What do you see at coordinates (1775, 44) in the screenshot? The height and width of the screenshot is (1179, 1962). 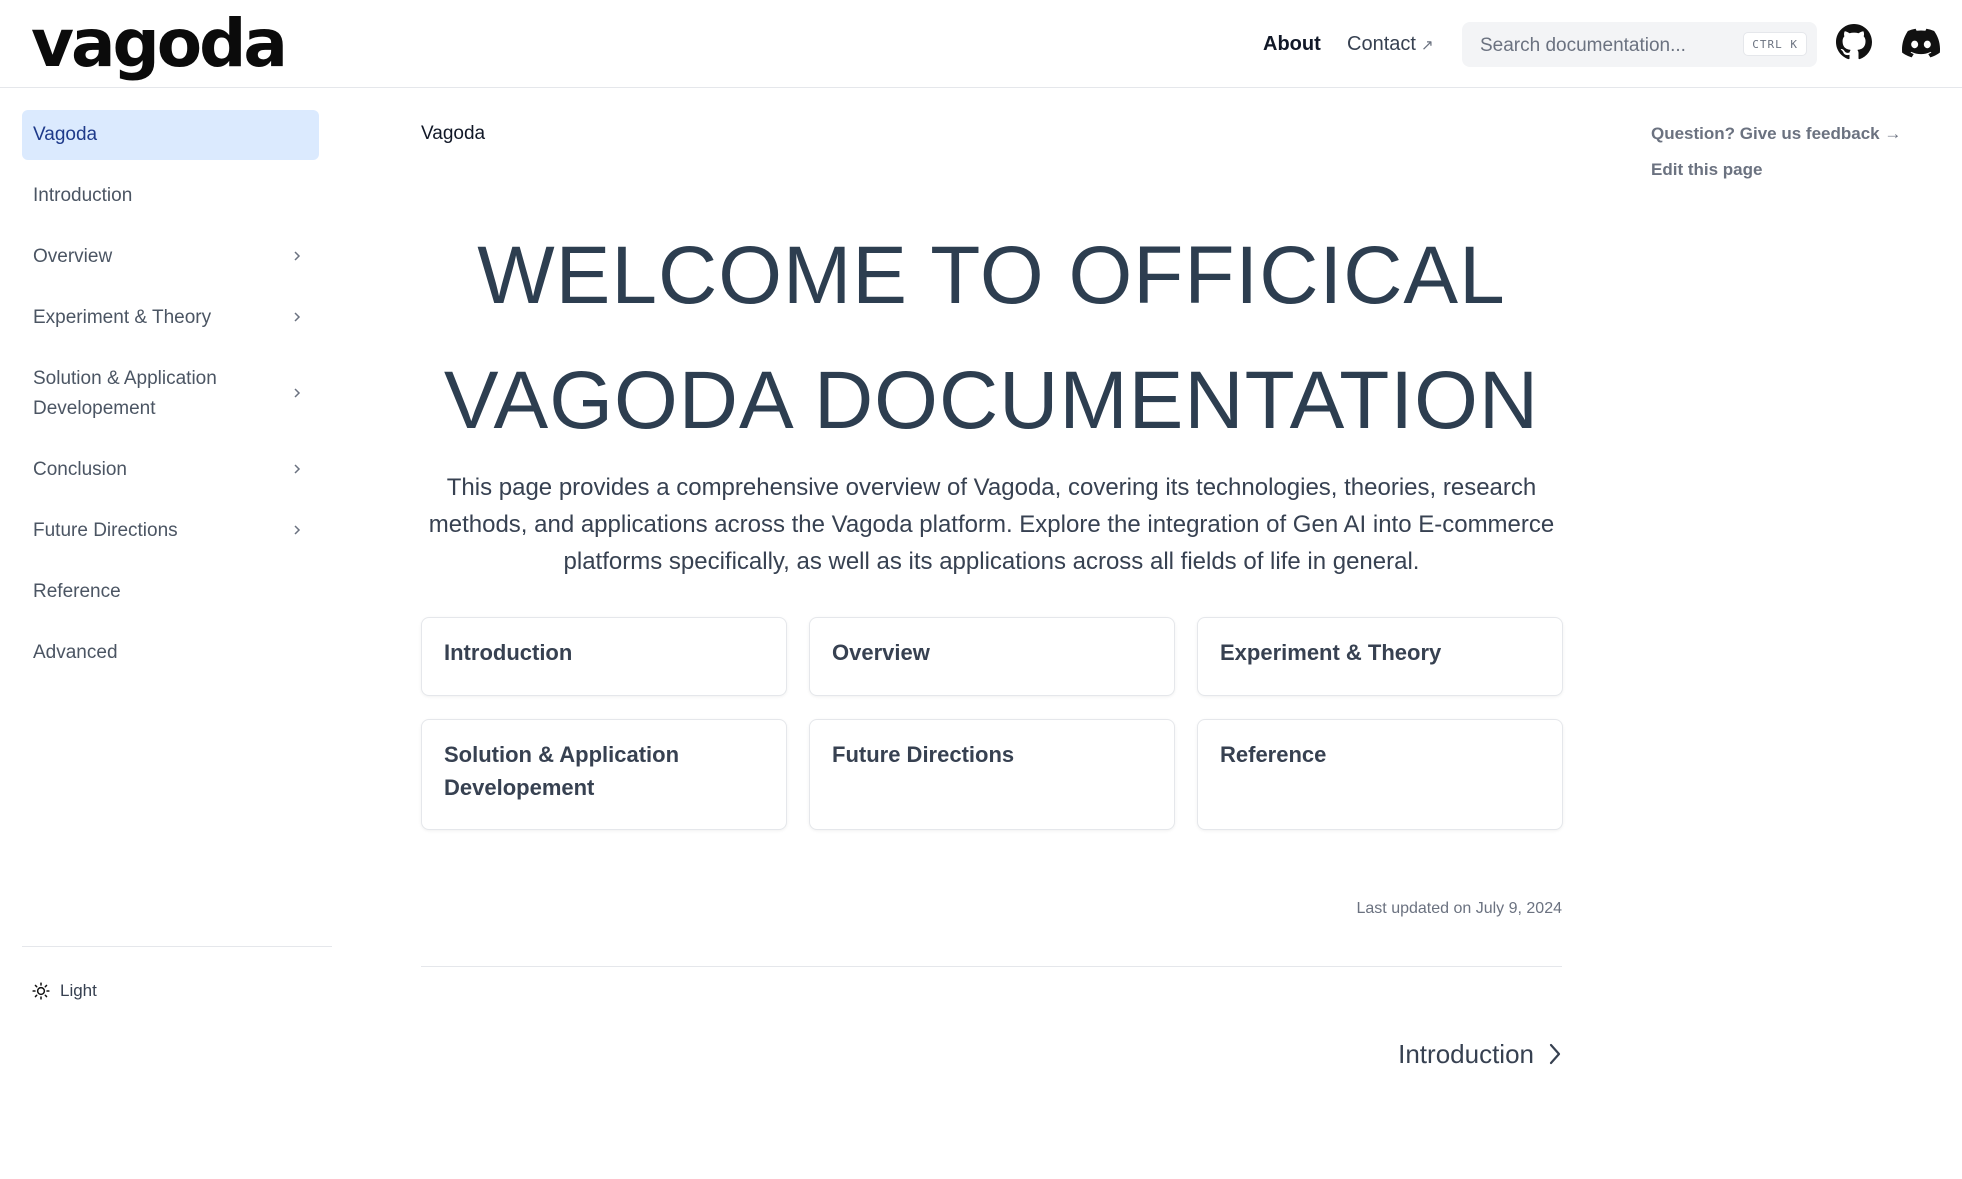 I see `search-shortcut-badge: CTRL K` at bounding box center [1775, 44].